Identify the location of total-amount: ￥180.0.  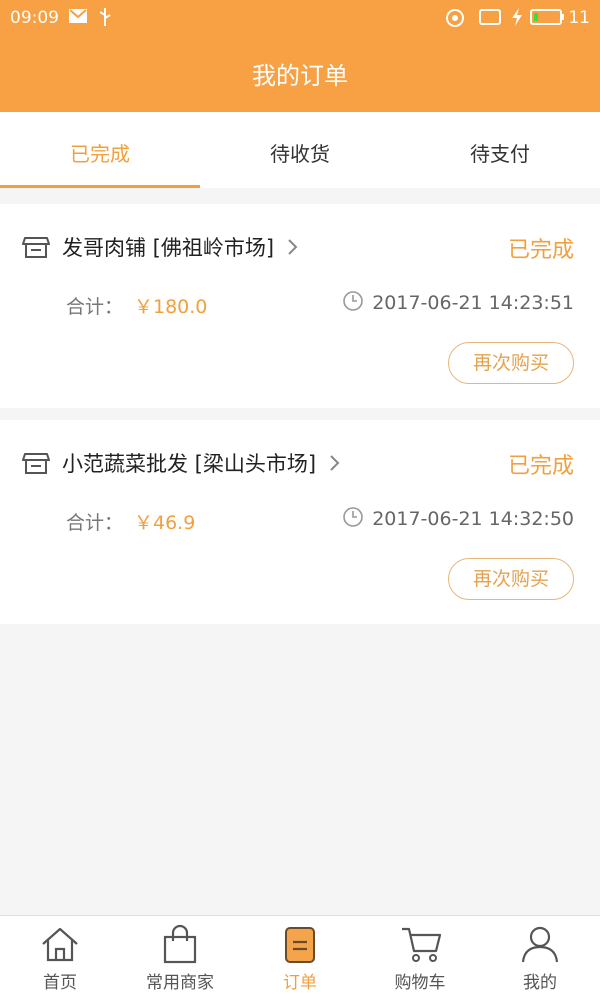
(171, 307).